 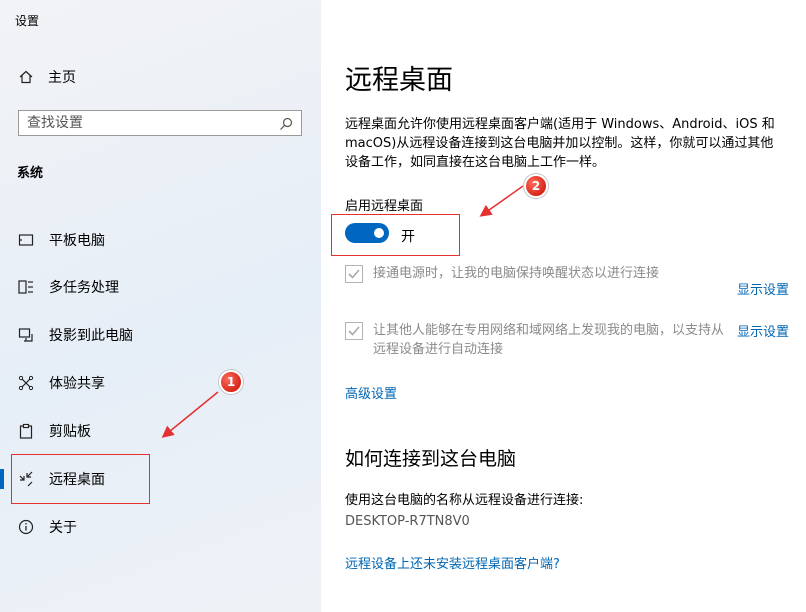 What do you see at coordinates (464, 500) in the screenshot?
I see `connect-instruction: 使用这台电脑的名称从远程设备进行连接:` at bounding box center [464, 500].